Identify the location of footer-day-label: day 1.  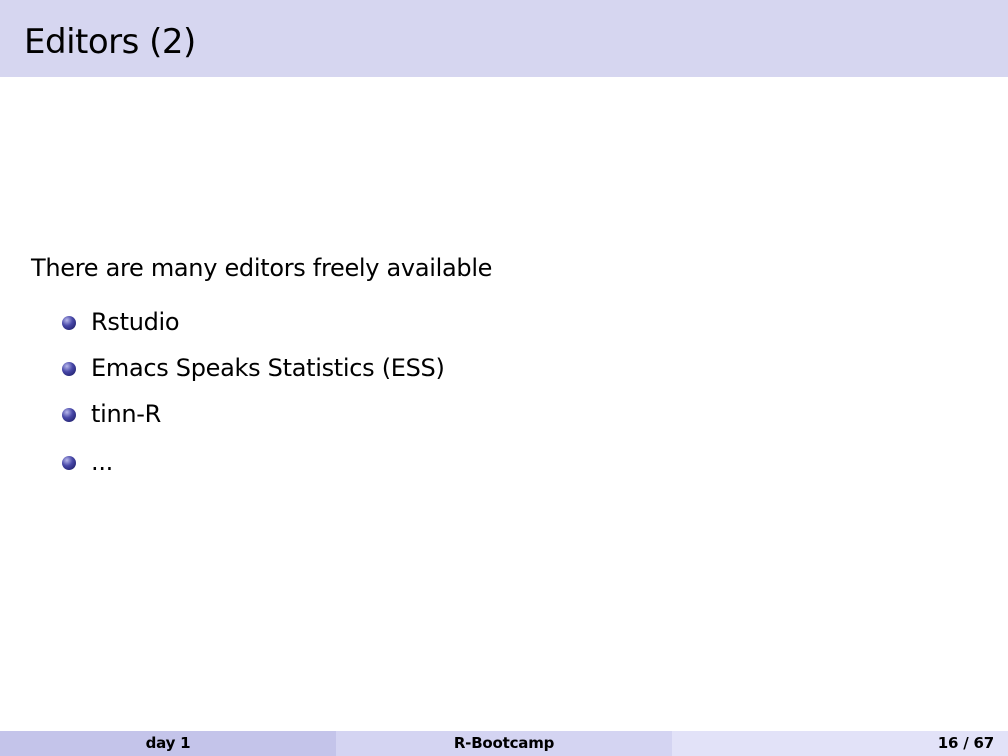
(168, 743).